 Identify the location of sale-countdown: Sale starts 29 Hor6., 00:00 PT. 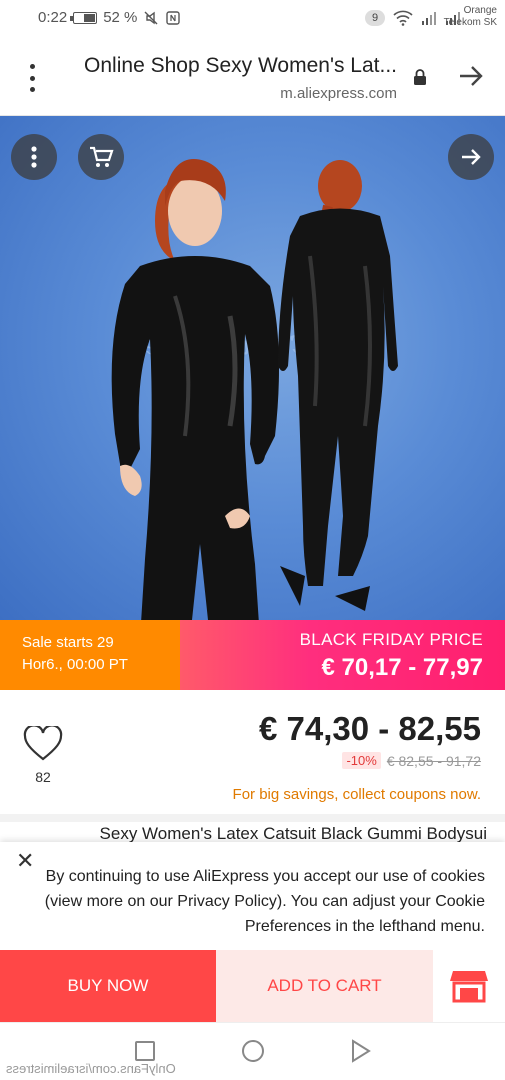
(90, 655).